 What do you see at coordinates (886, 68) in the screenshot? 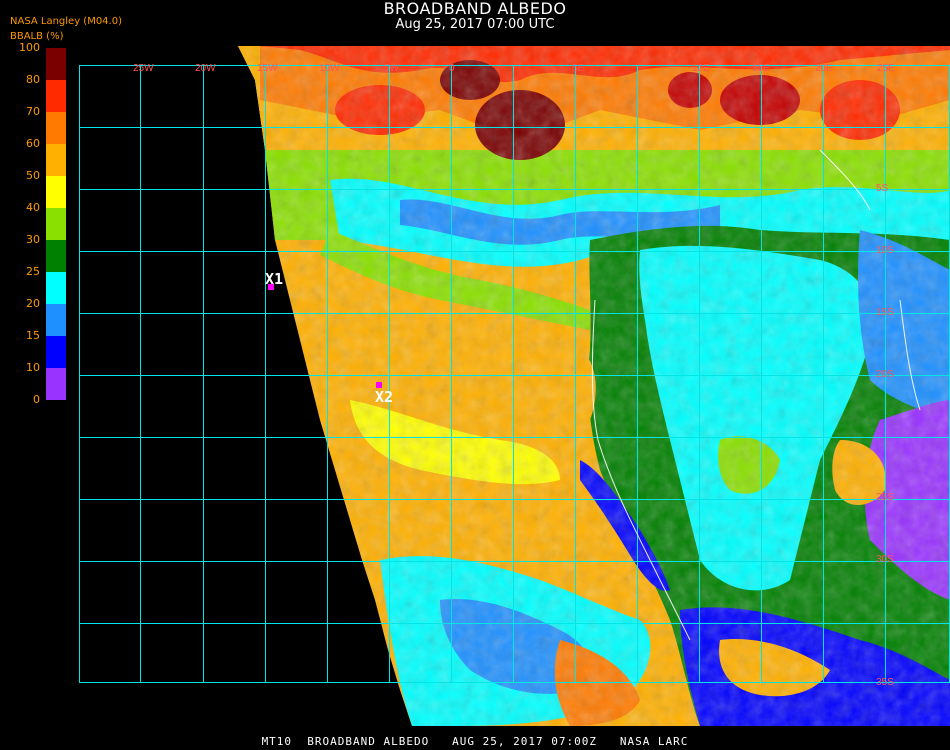
I see `lon-label: 25E` at bounding box center [886, 68].